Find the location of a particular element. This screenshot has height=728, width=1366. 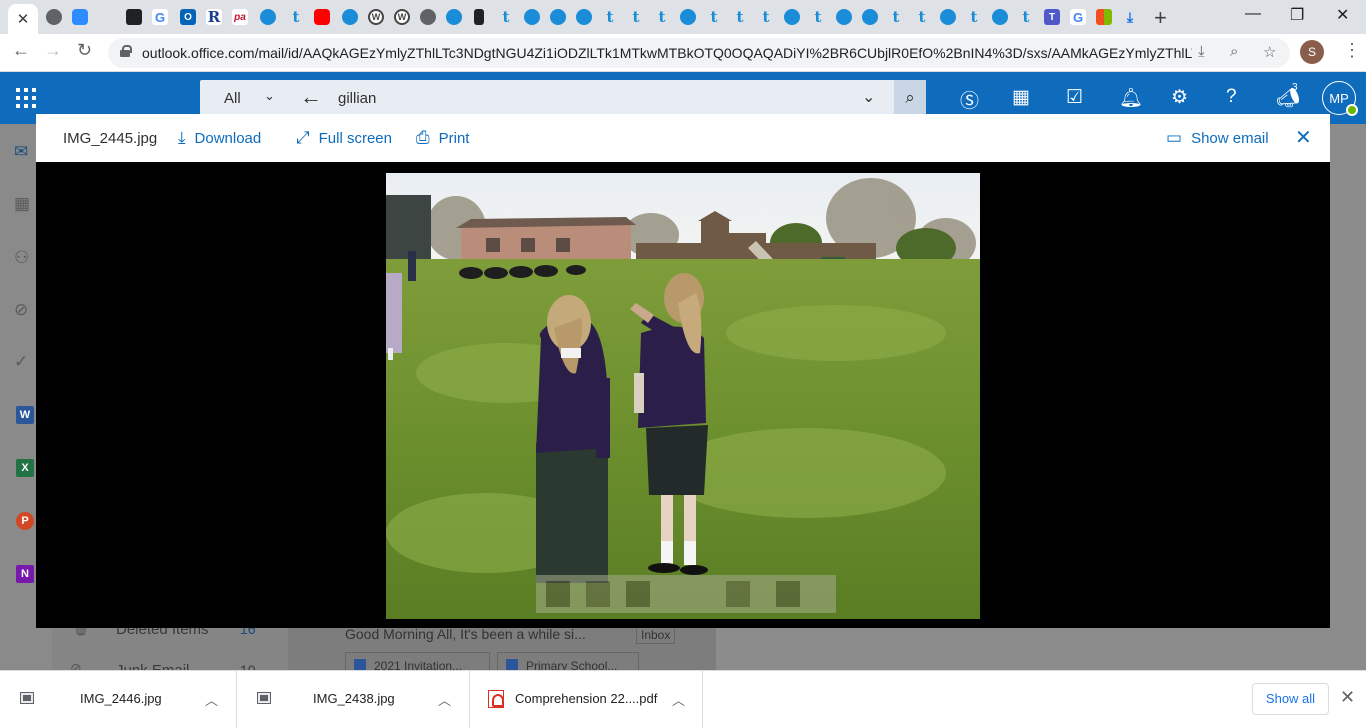

outlook-favicon-icon: O is located at coordinates (188, 17).